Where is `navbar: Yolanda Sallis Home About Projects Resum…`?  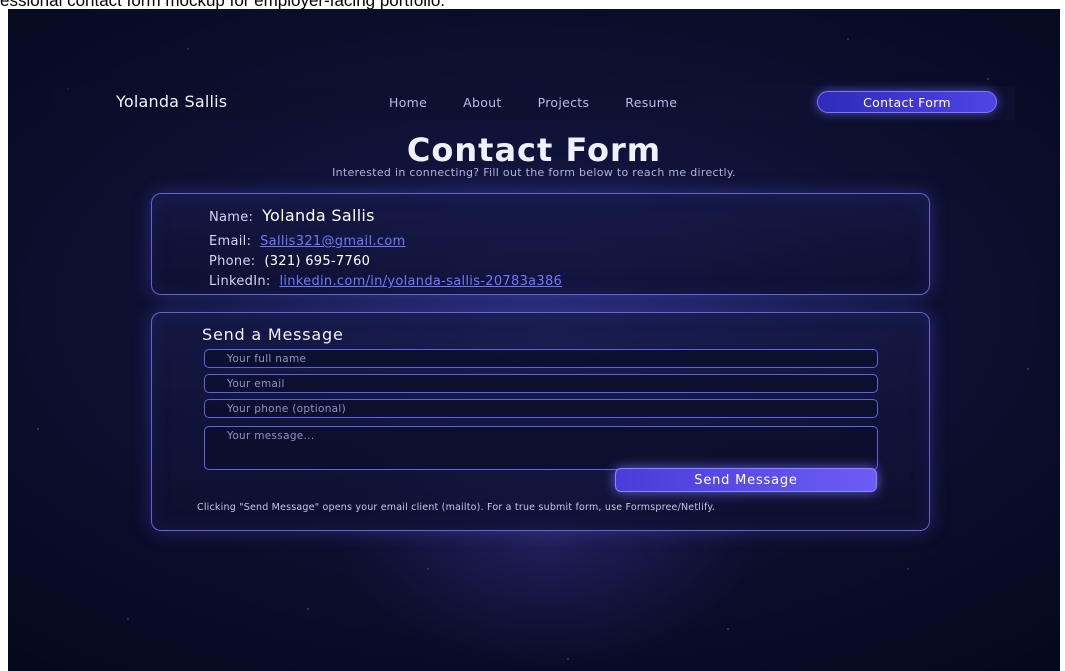 navbar: Yolanda Sallis Home About Projects Resum… is located at coordinates (534, 103).